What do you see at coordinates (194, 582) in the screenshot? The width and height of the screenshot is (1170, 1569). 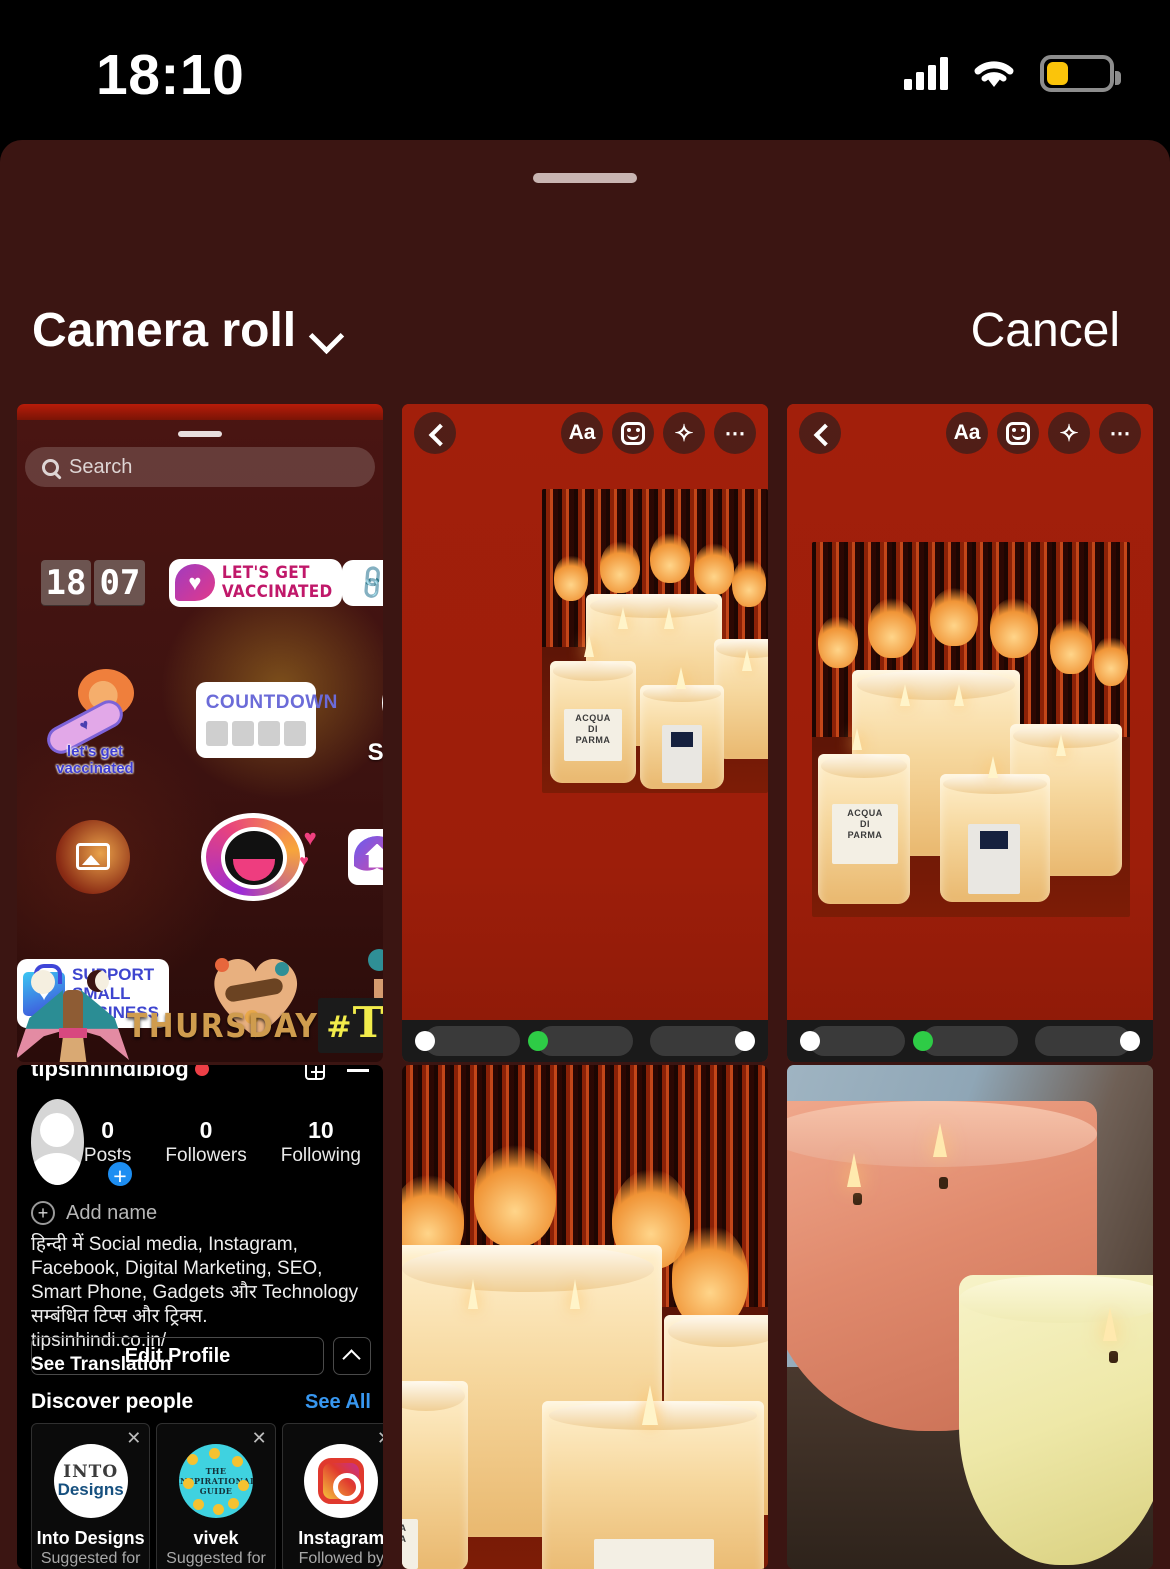 I see `heart-bubble-icon` at bounding box center [194, 582].